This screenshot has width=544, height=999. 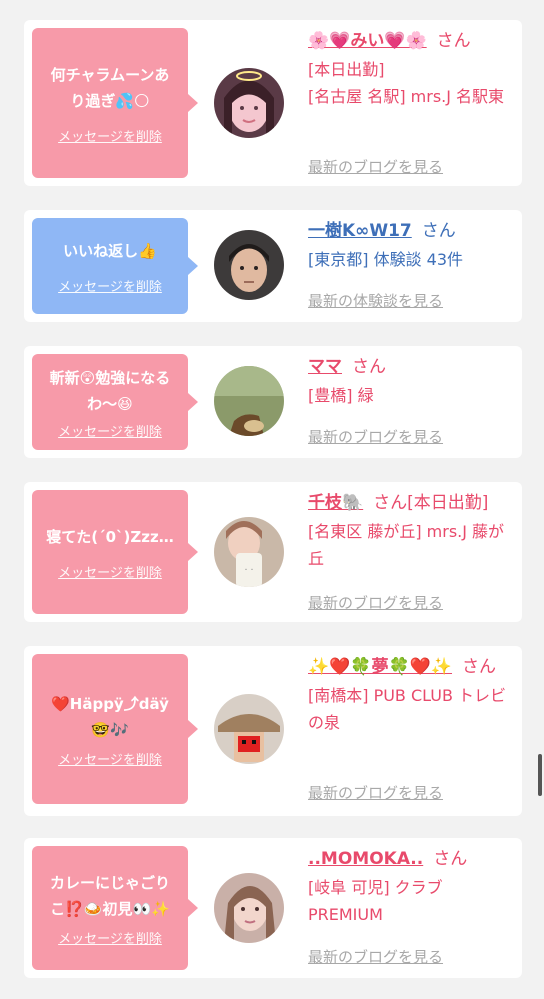 What do you see at coordinates (110, 250) in the screenshot?
I see `message-text: いいね返し👍` at bounding box center [110, 250].